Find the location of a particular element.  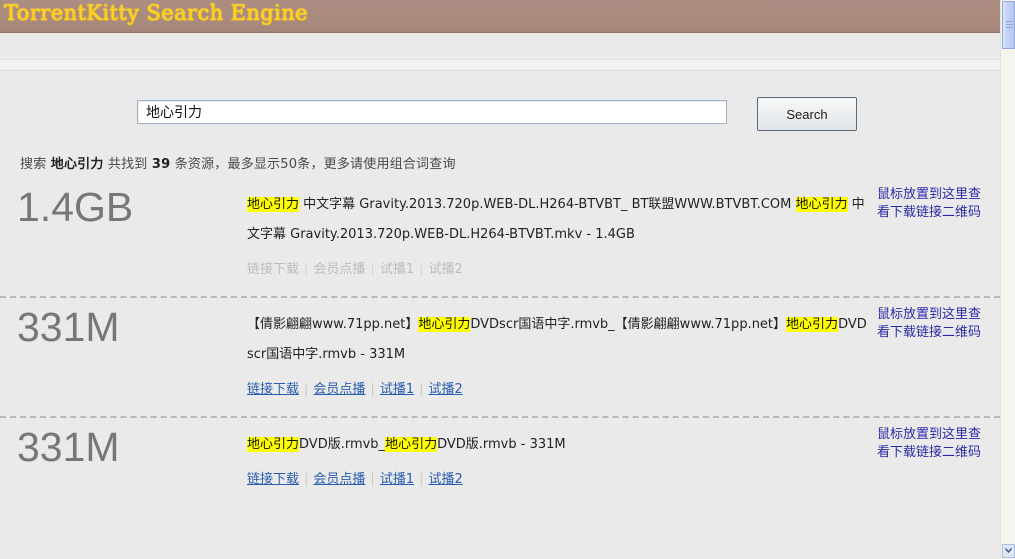

search-area: Search is located at coordinates (500, 115).